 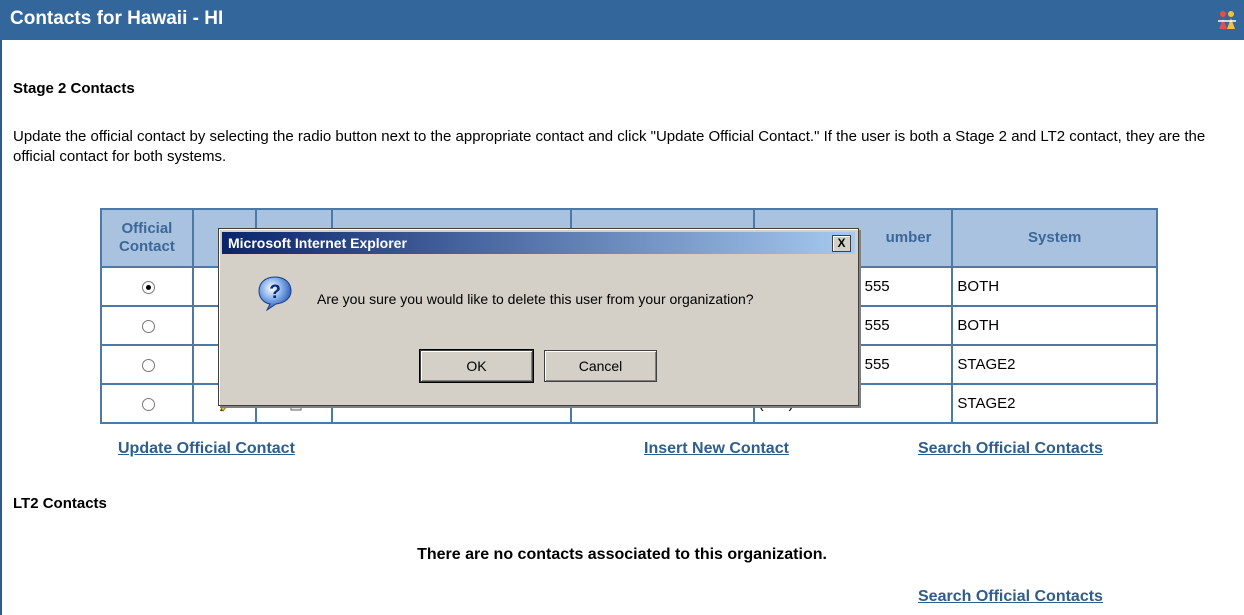 I want to click on update-official-contact-link: Update Official Contact, so click(x=206, y=449).